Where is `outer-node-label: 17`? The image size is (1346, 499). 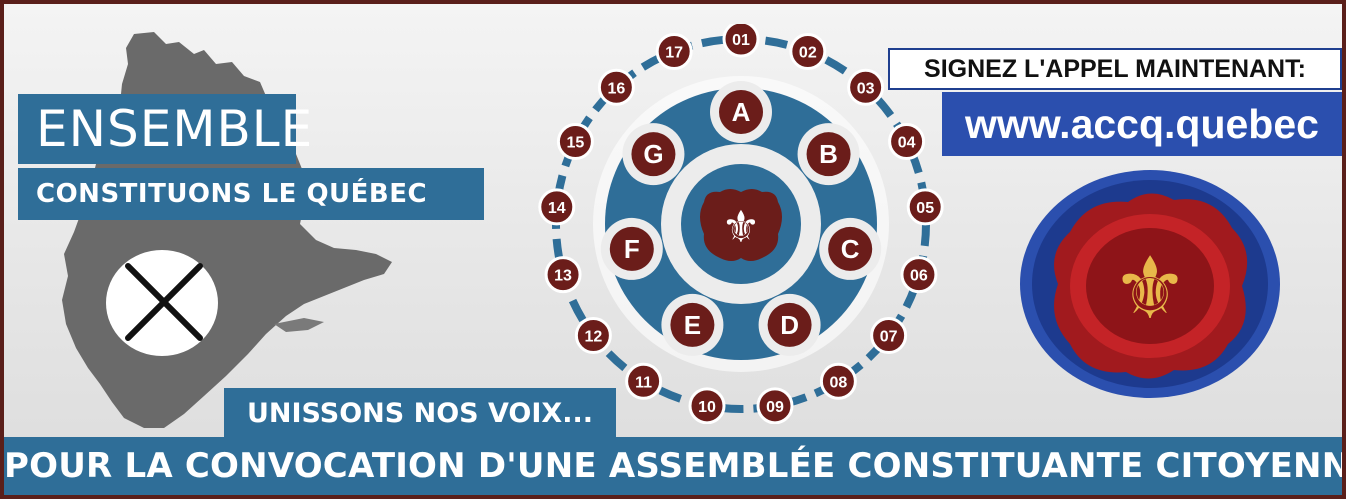
outer-node-label: 17 is located at coordinates (674, 52).